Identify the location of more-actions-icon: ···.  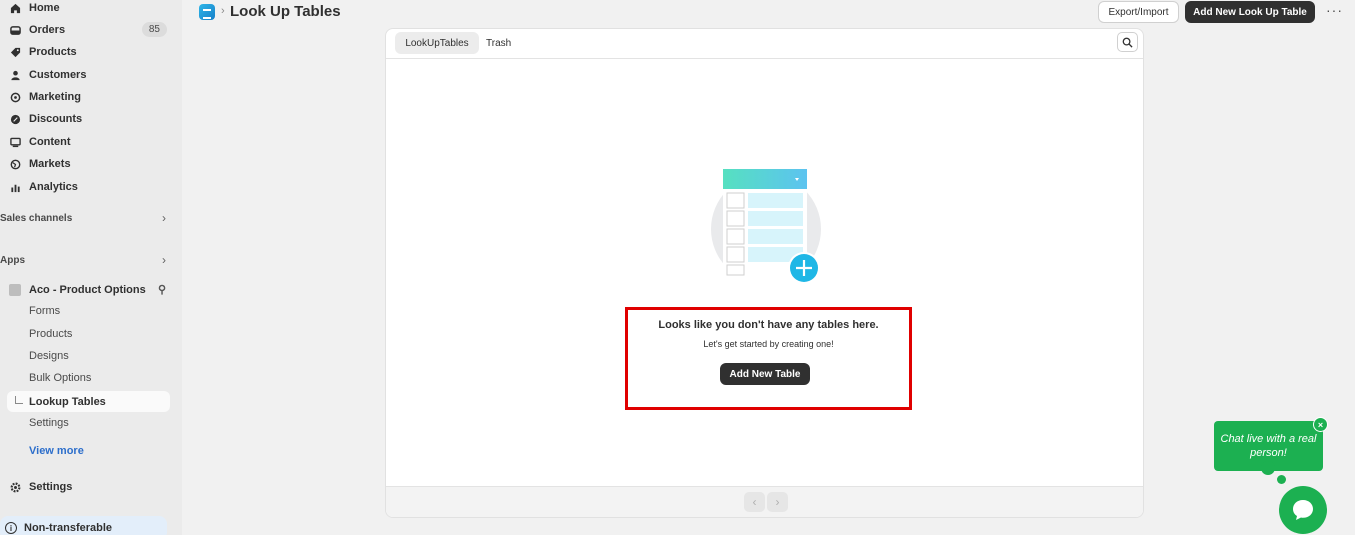
(1334, 10).